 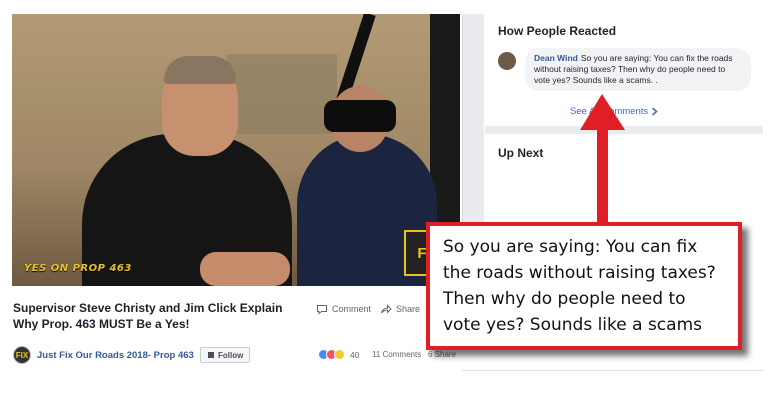 I want to click on shares-count-link: 6 Share, so click(x=442, y=354).